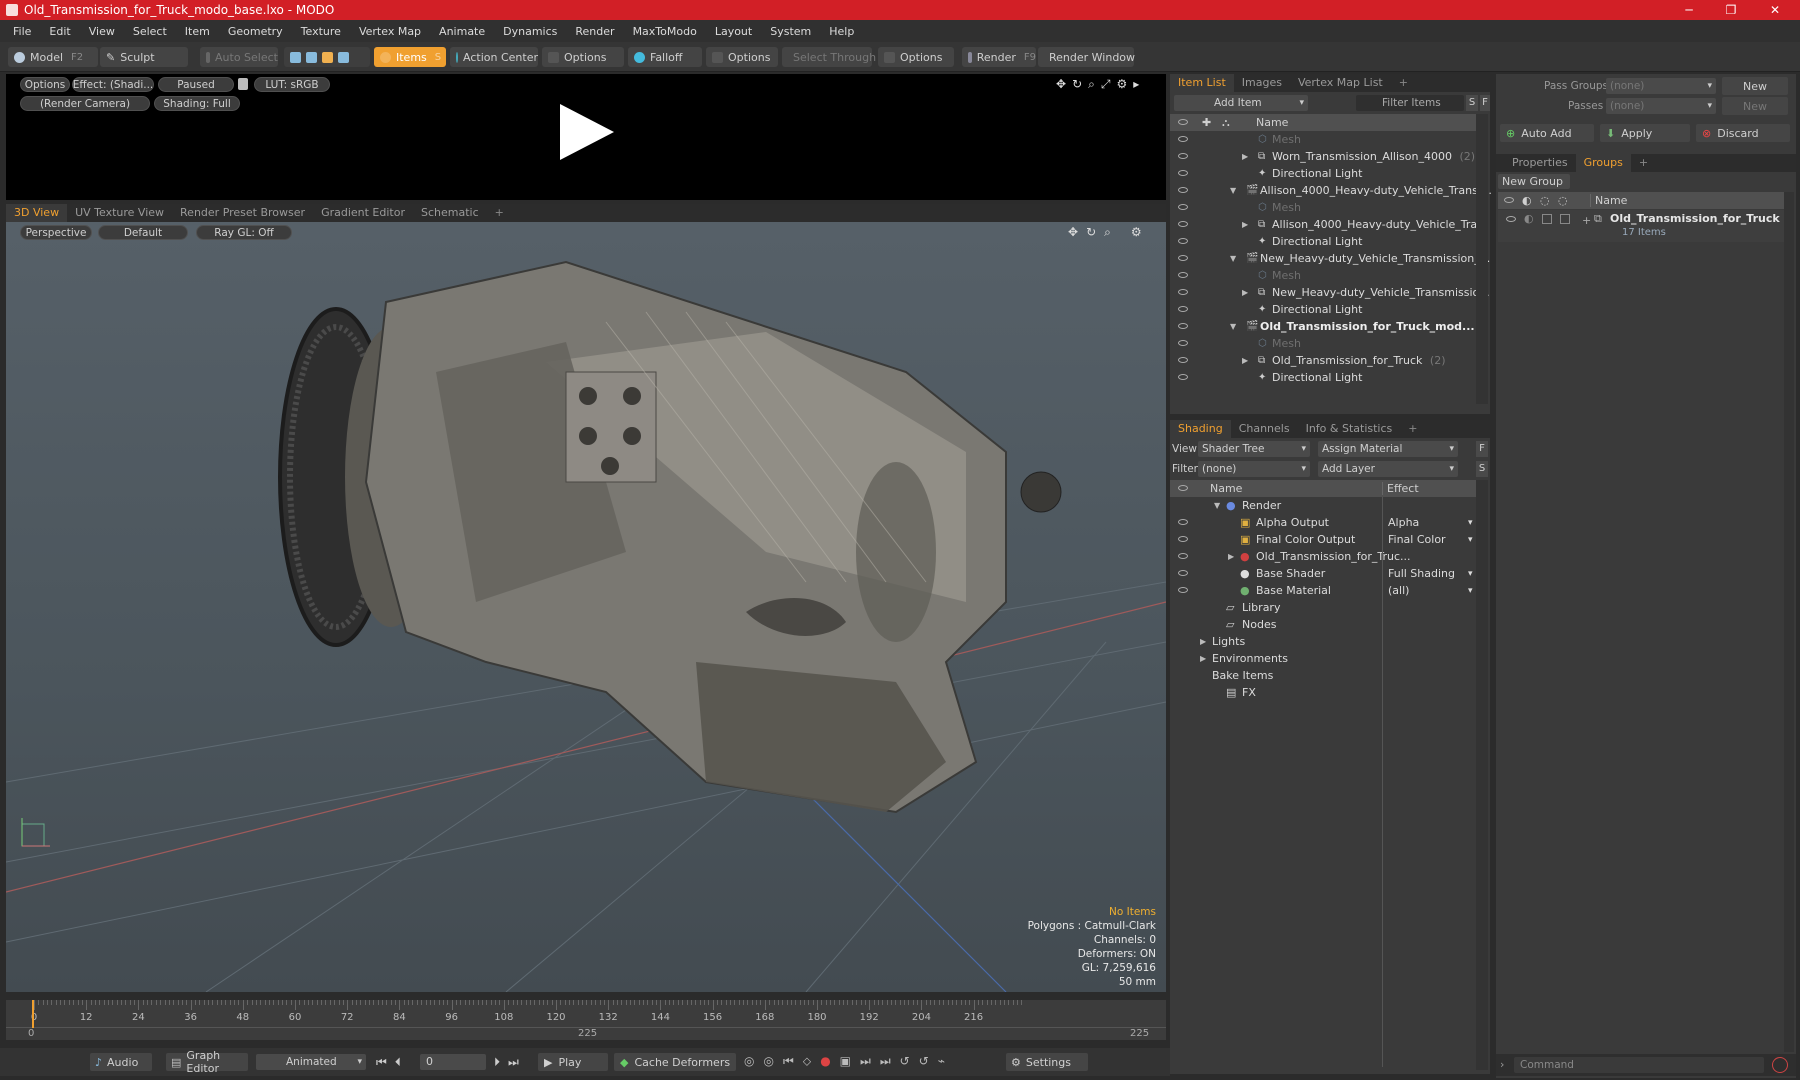 This screenshot has height=1080, width=1800. Describe the element at coordinates (1323, 658) in the screenshot. I see `shader-tree-row: ▶ Environments` at that location.